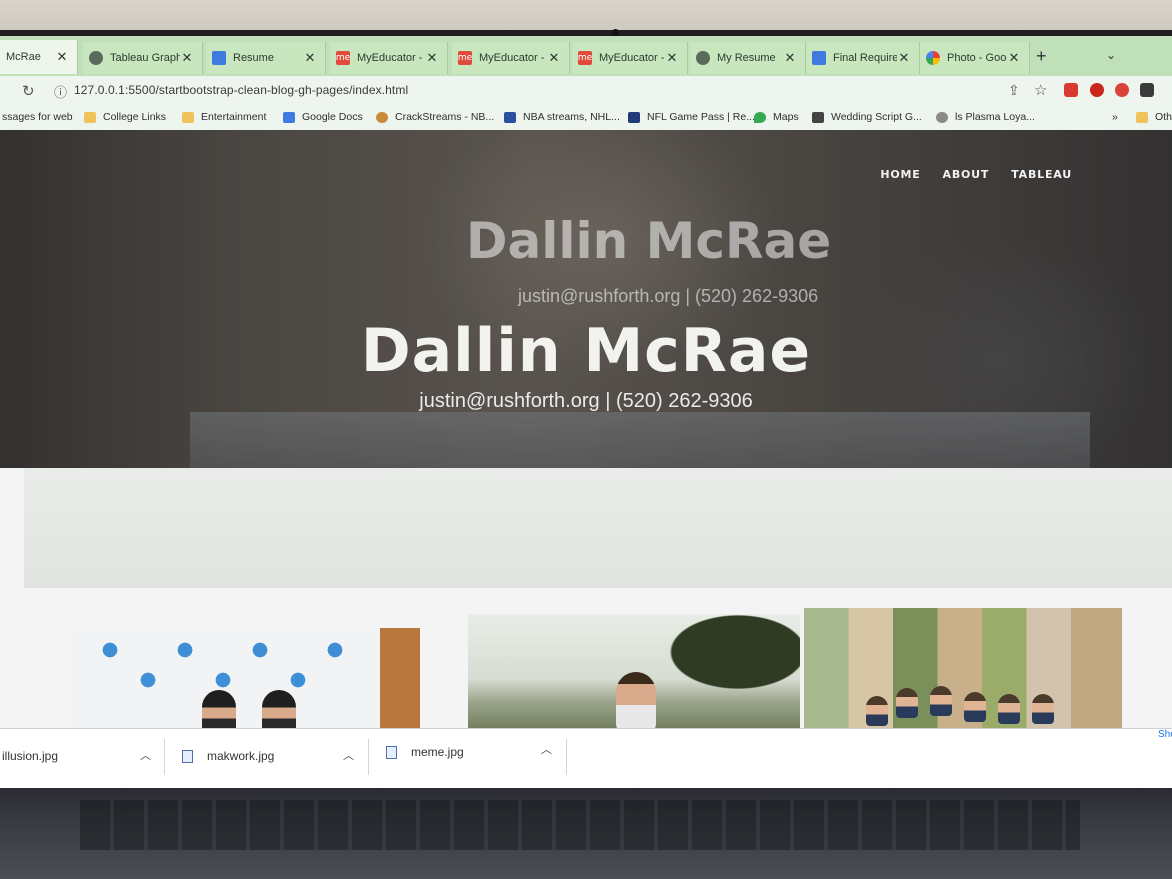 The image size is (1172, 879). I want to click on bookmark-label: ssages for web, so click(37, 117).